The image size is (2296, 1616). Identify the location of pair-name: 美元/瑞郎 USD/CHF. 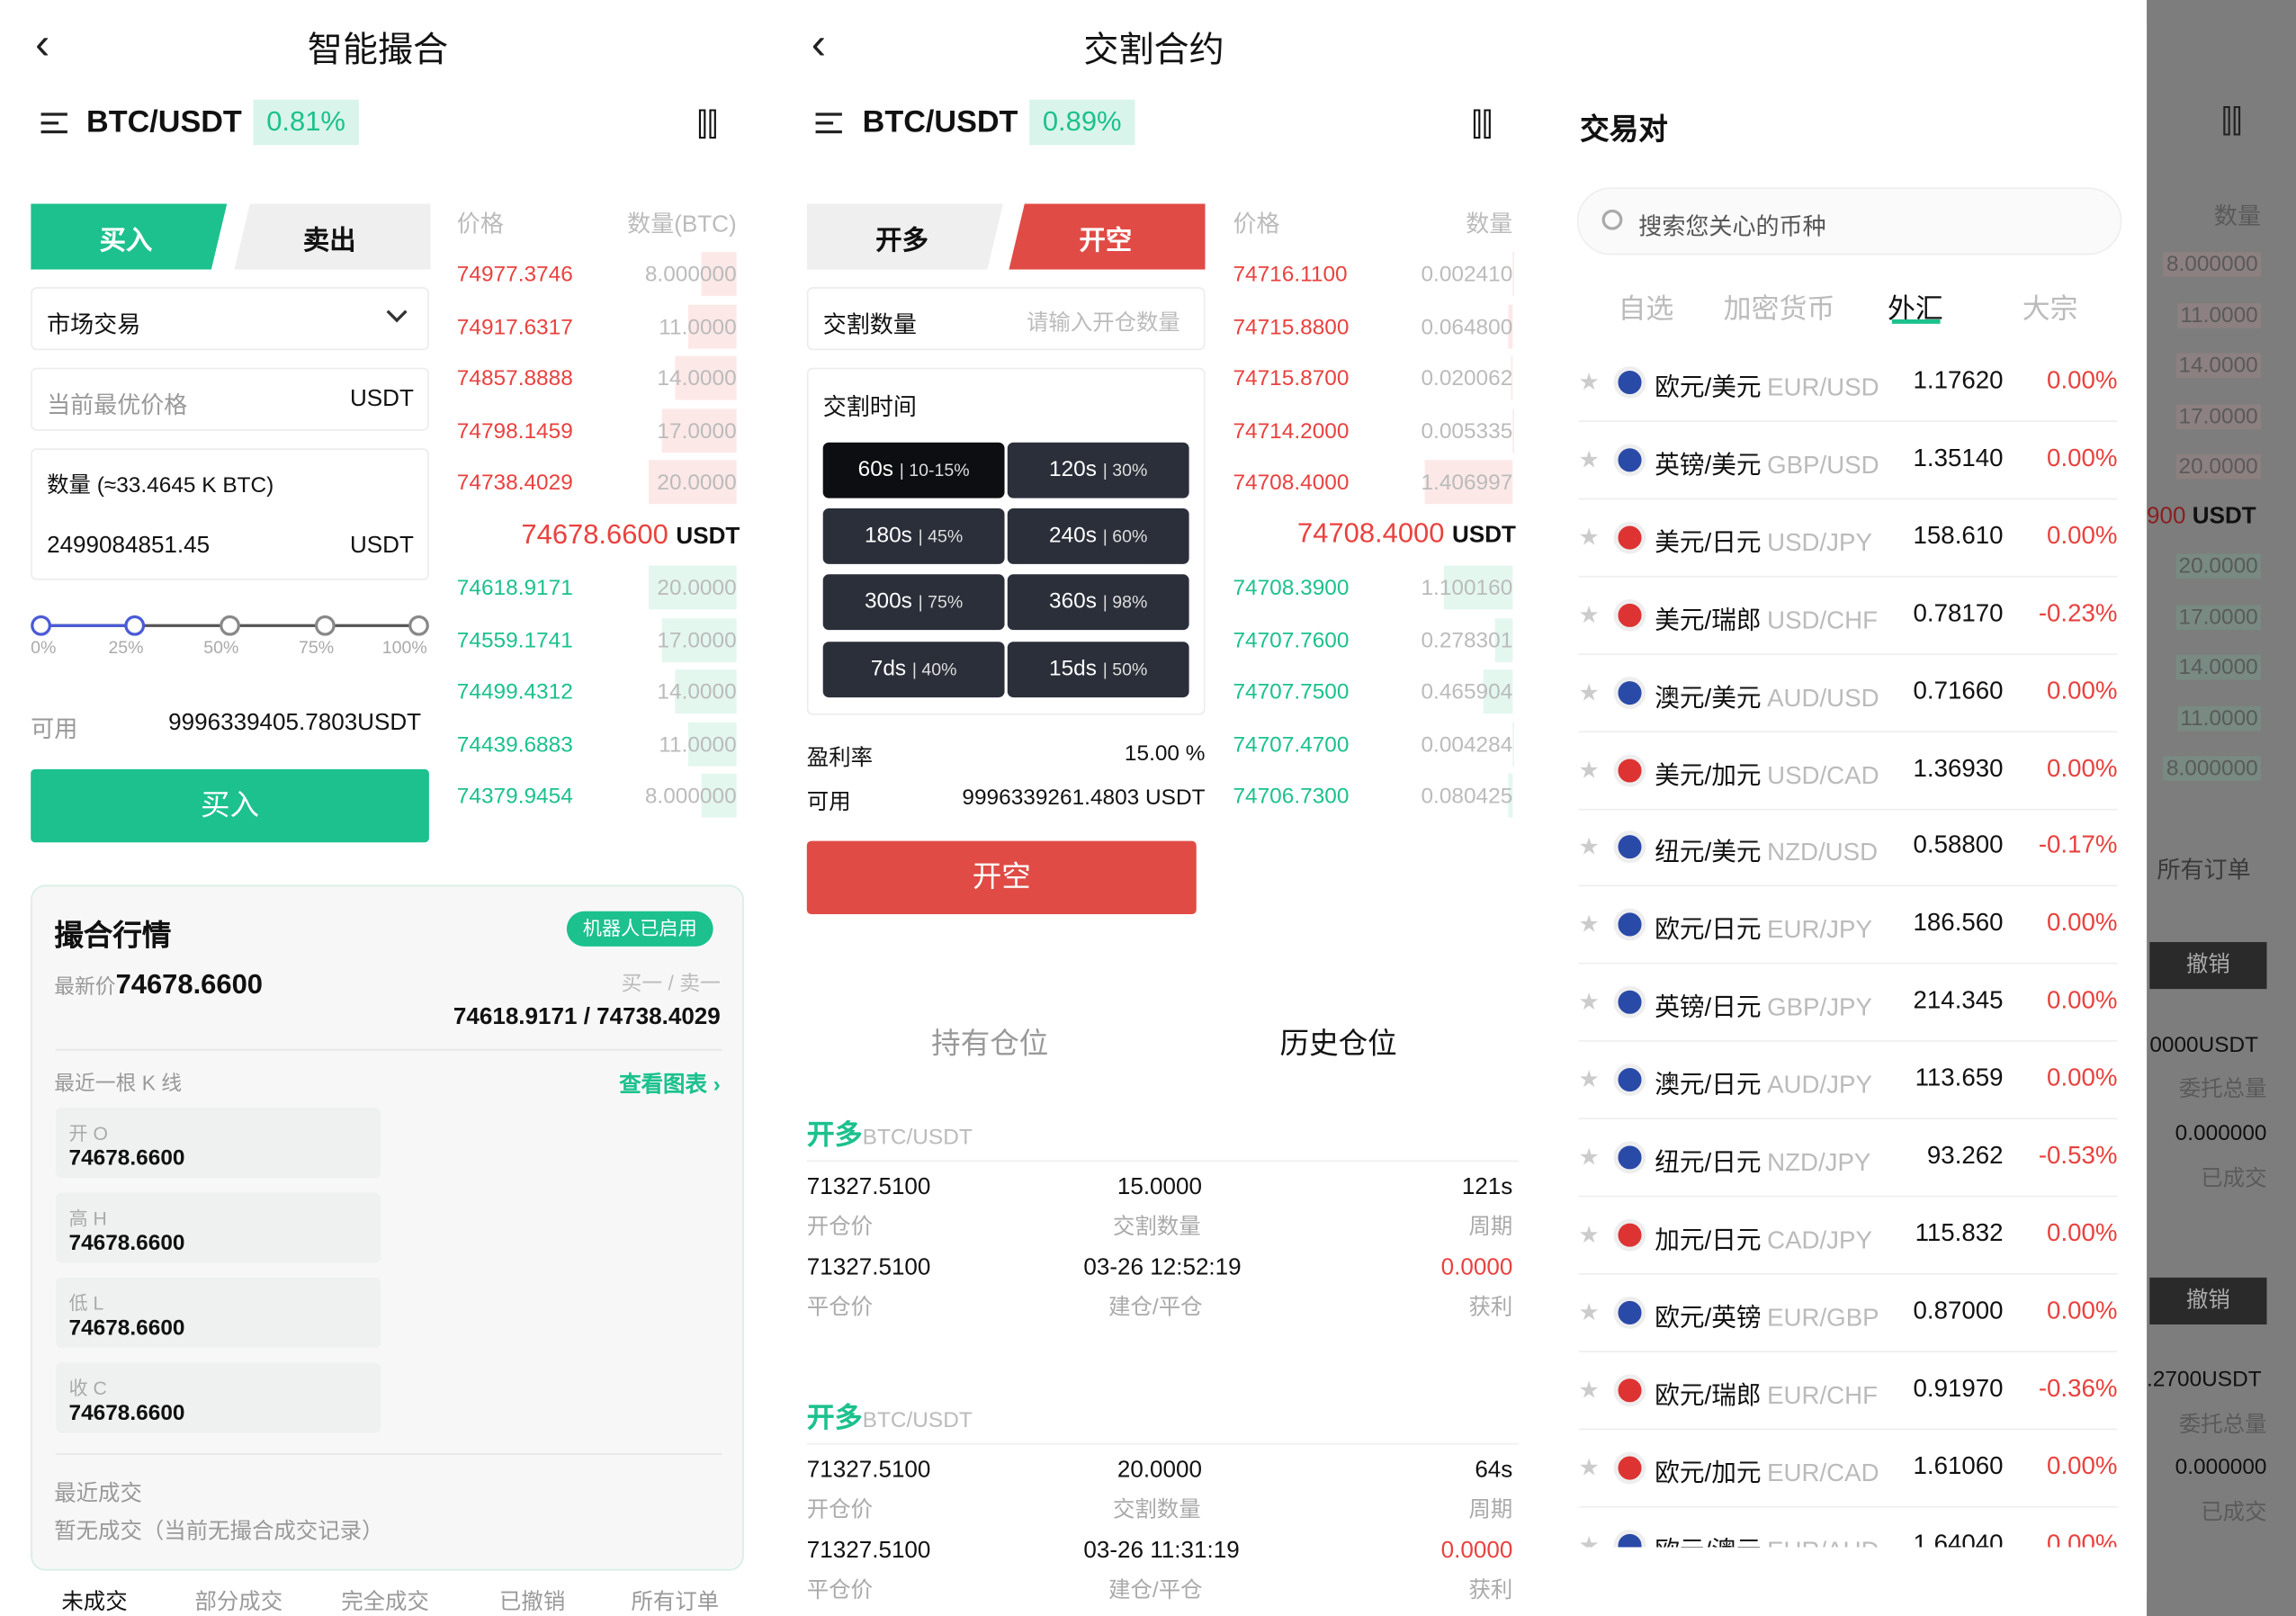
(1767, 620).